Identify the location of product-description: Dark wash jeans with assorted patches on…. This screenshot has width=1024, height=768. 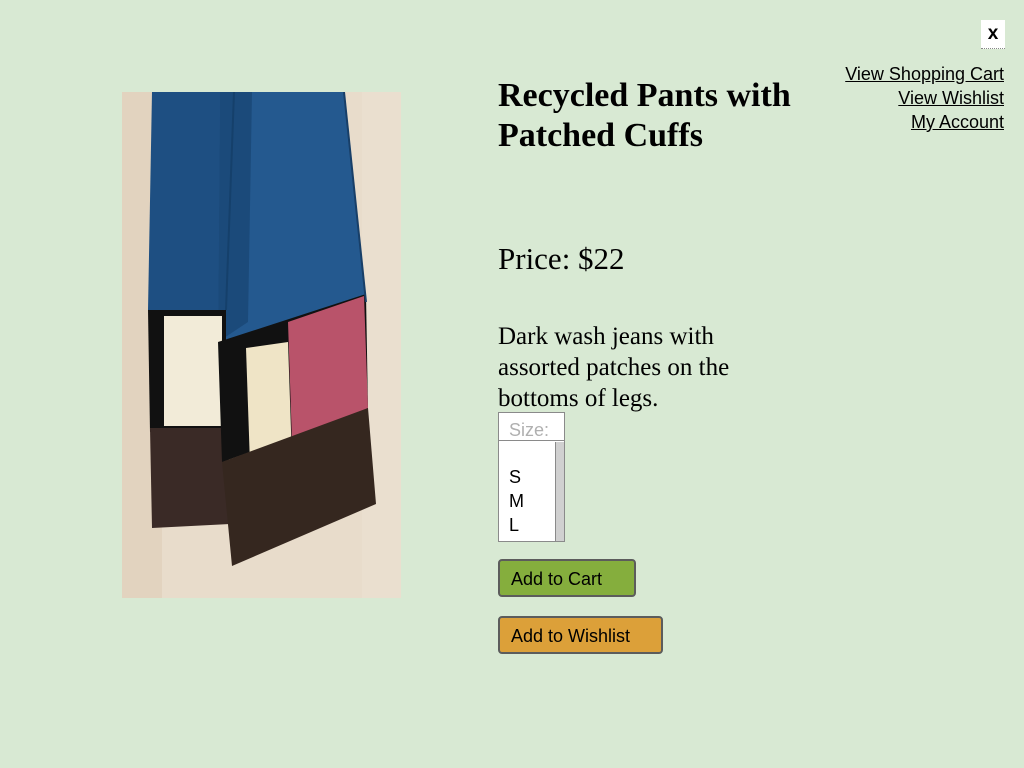
(614, 367).